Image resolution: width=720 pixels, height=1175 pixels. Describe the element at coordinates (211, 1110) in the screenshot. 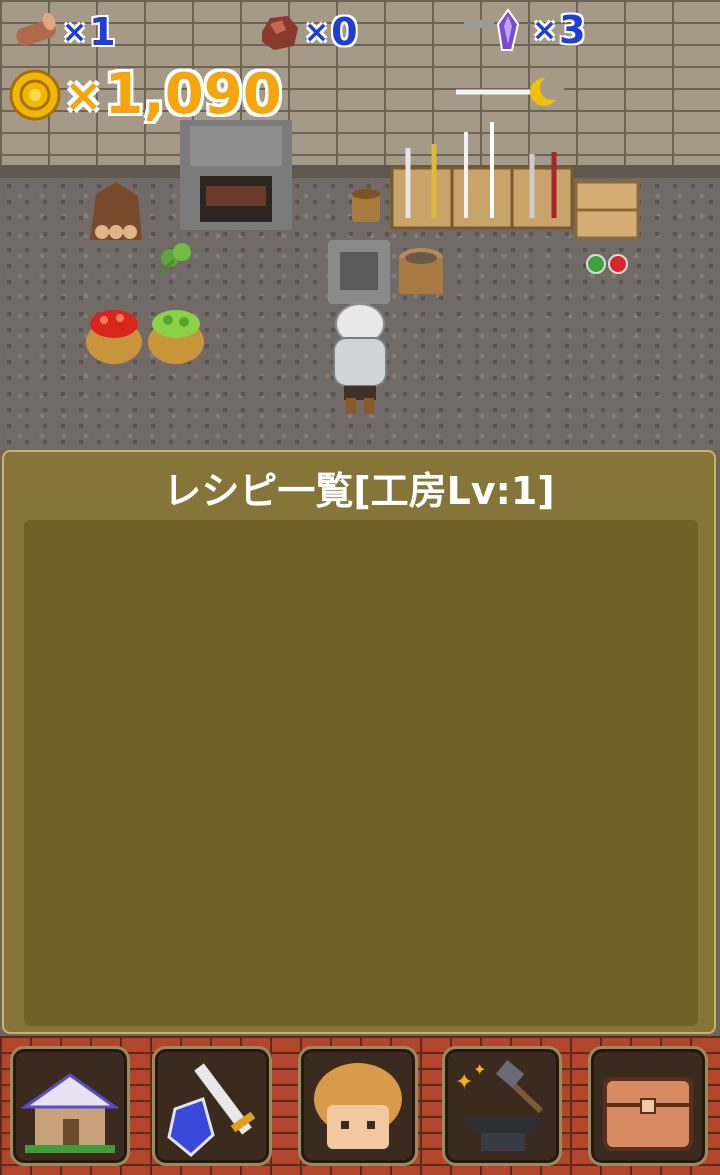

I see `sword-shield-icon` at that location.